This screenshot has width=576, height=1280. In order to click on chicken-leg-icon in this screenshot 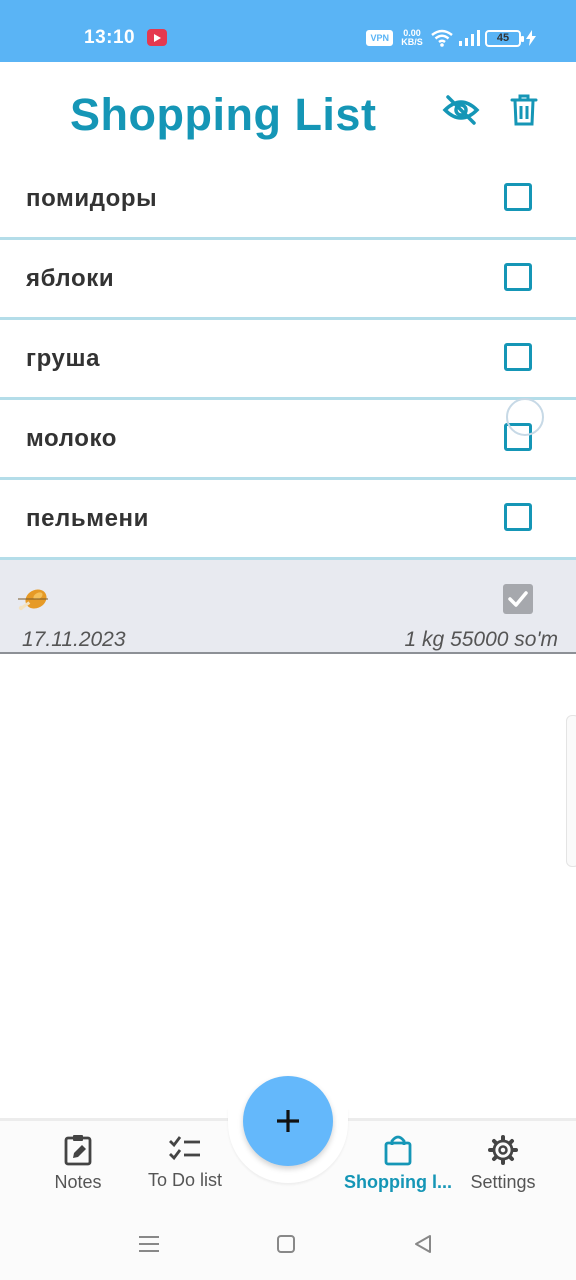, I will do `click(33, 600)`.